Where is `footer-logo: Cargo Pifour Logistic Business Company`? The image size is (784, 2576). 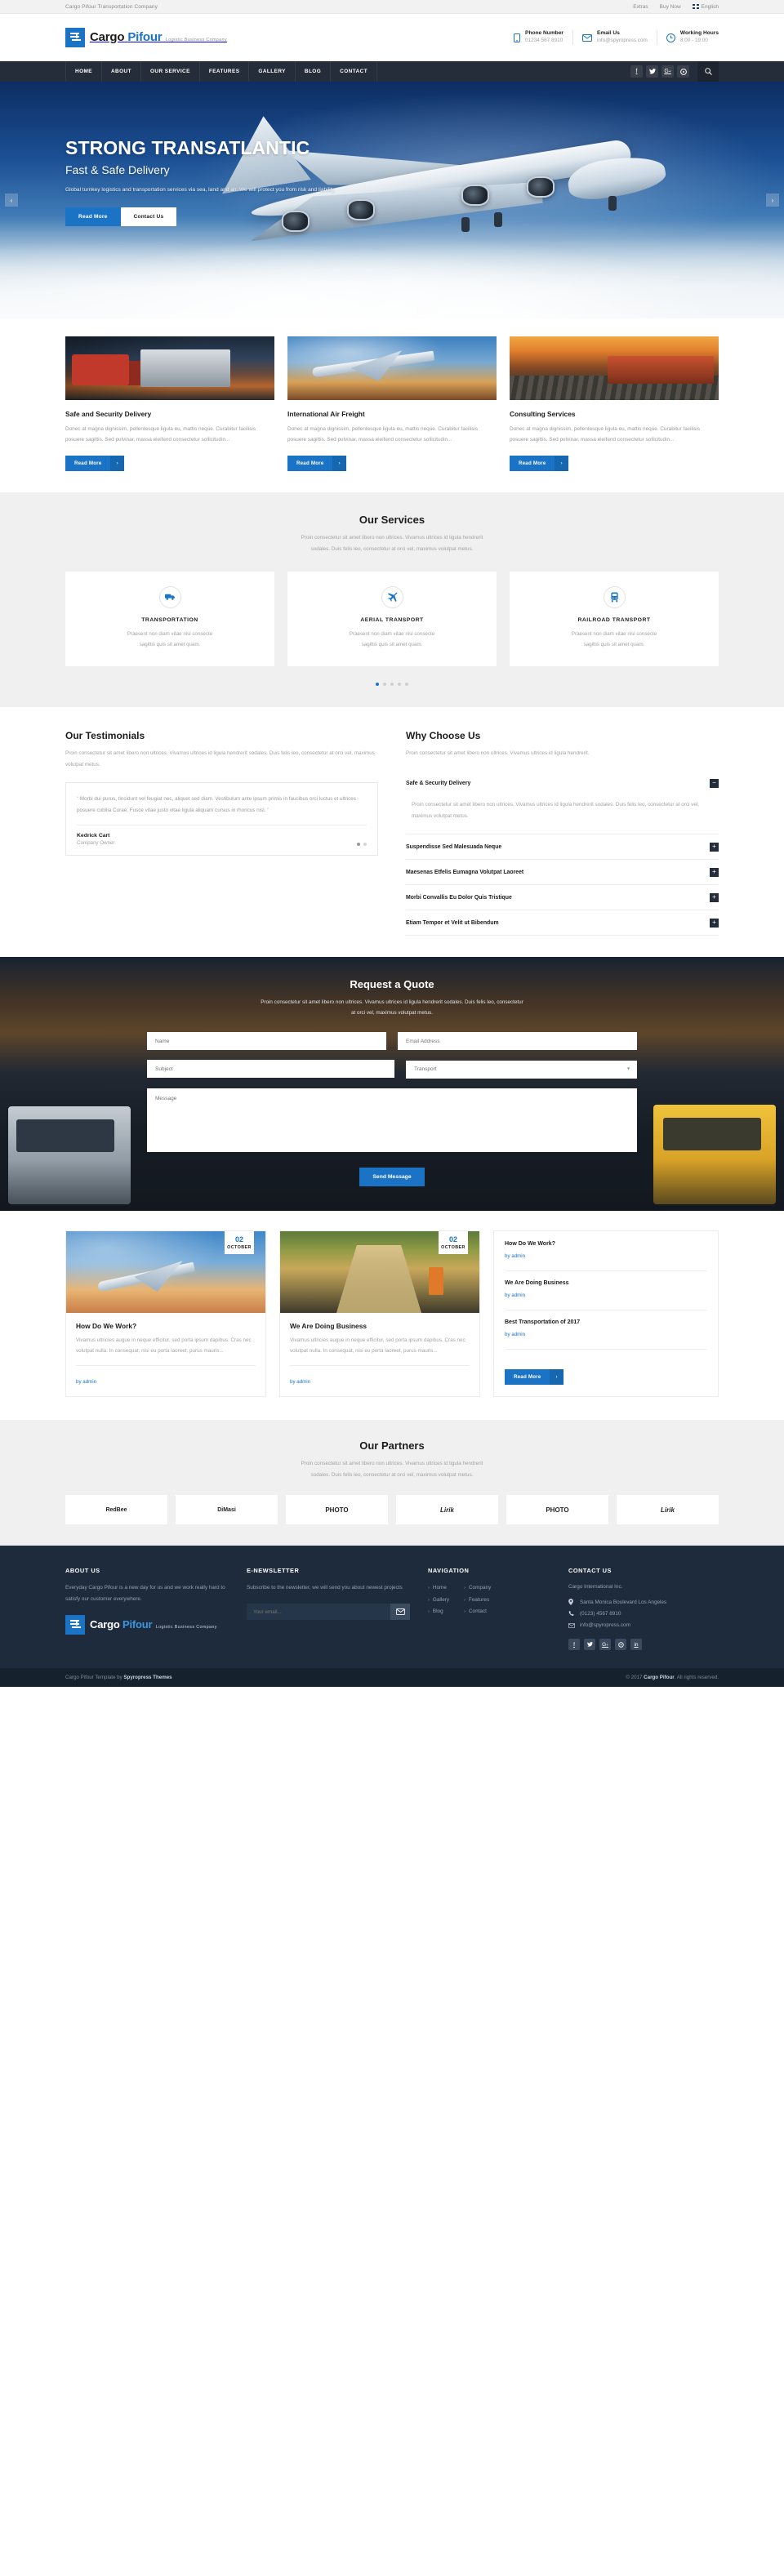 footer-logo: Cargo Pifour Logistic Business Company is located at coordinates (147, 1624).